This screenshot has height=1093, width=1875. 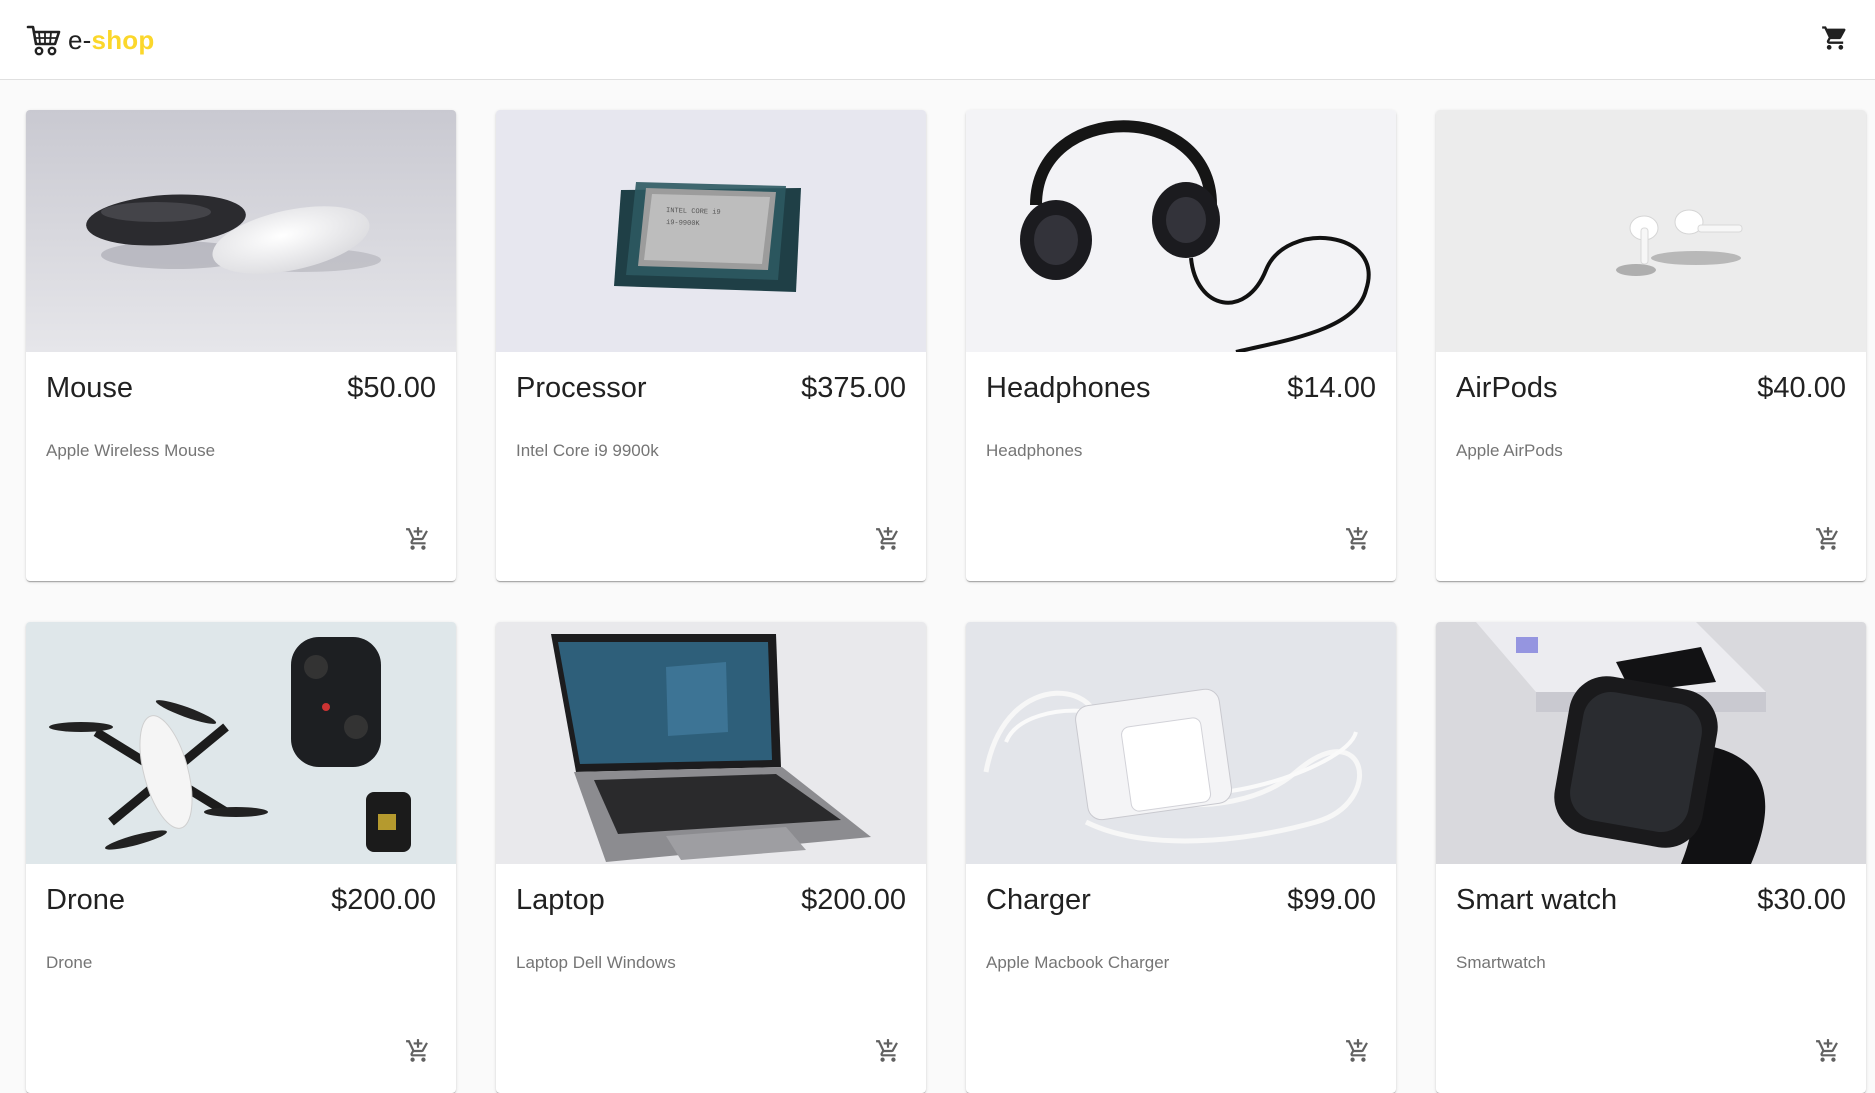 I want to click on product-card: AirPods $40.00 Apple AirPods, so click(x=1651, y=345).